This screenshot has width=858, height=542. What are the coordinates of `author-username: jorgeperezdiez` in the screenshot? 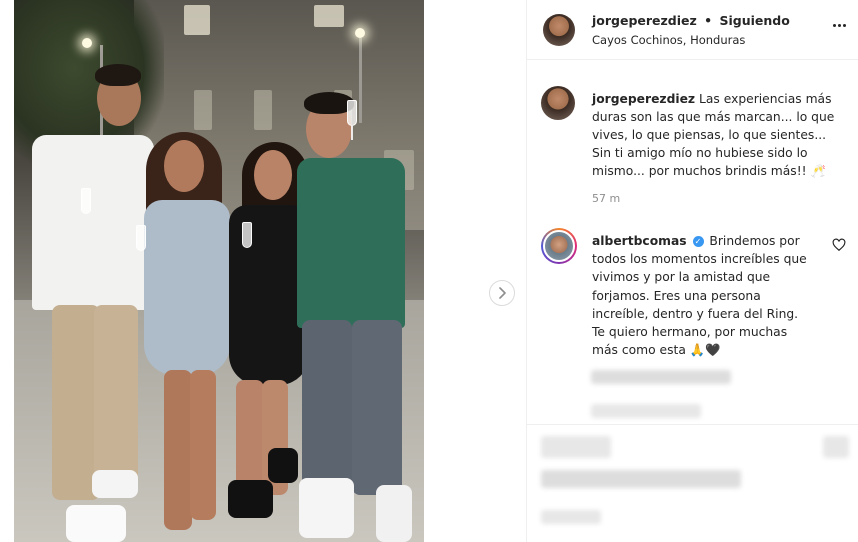 It's located at (644, 20).